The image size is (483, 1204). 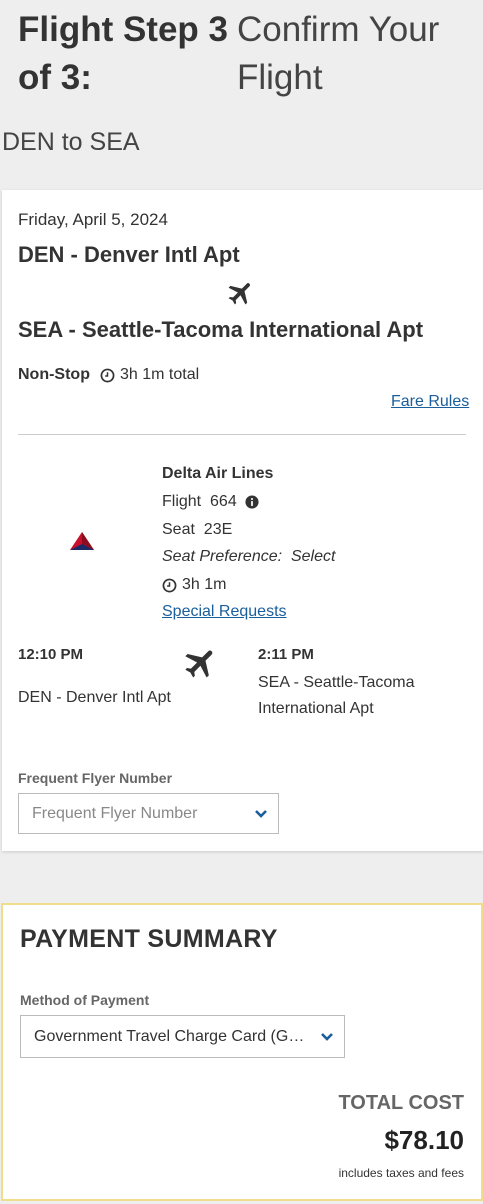 I want to click on page-title: Confirm Your Flight, so click(x=338, y=53).